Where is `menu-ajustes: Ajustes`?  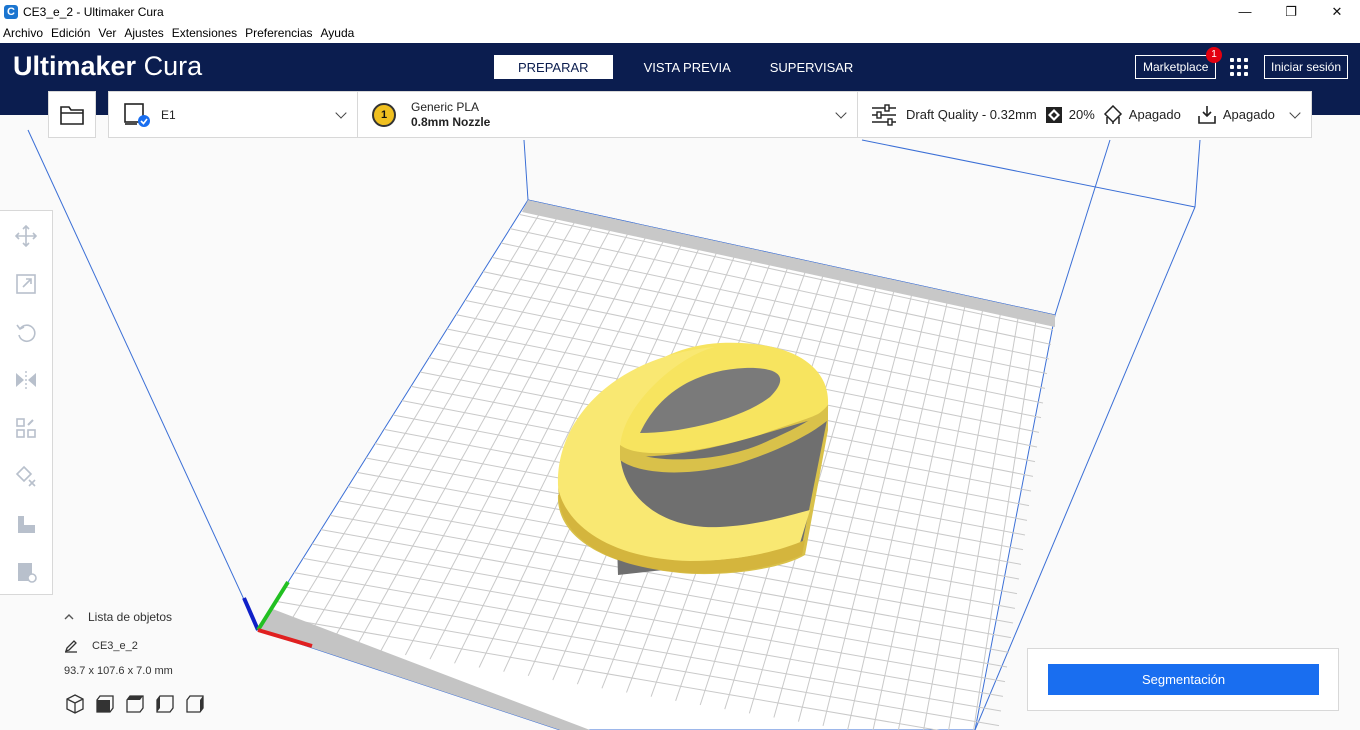 menu-ajustes: Ajustes is located at coordinates (143, 33).